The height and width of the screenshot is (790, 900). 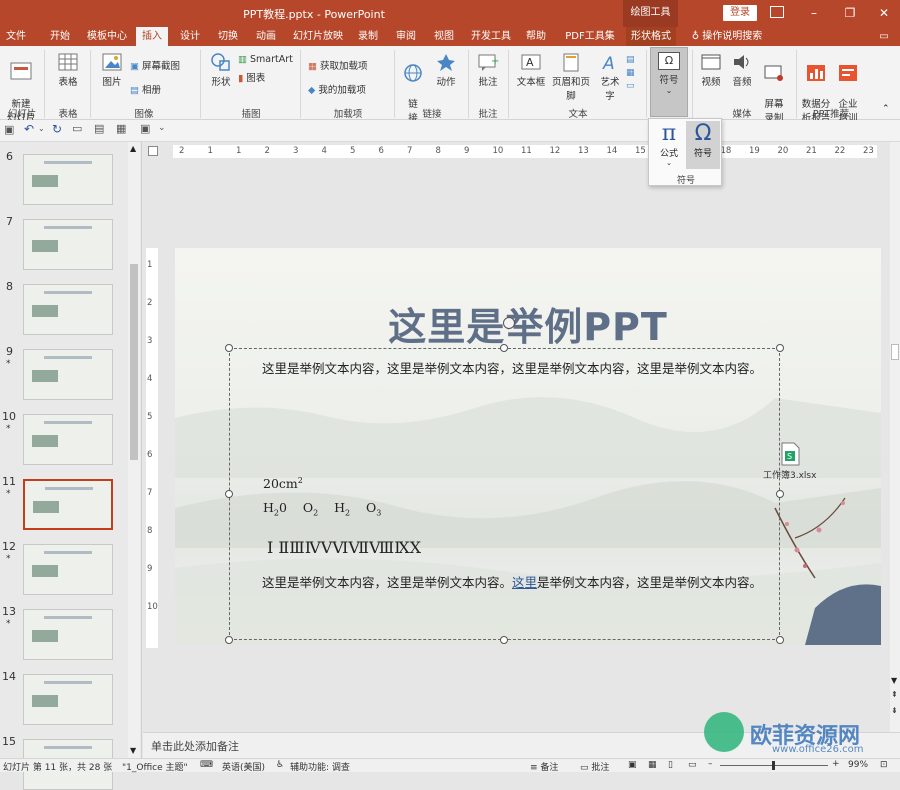 I want to click on tab-animations: 动画, so click(x=266, y=36).